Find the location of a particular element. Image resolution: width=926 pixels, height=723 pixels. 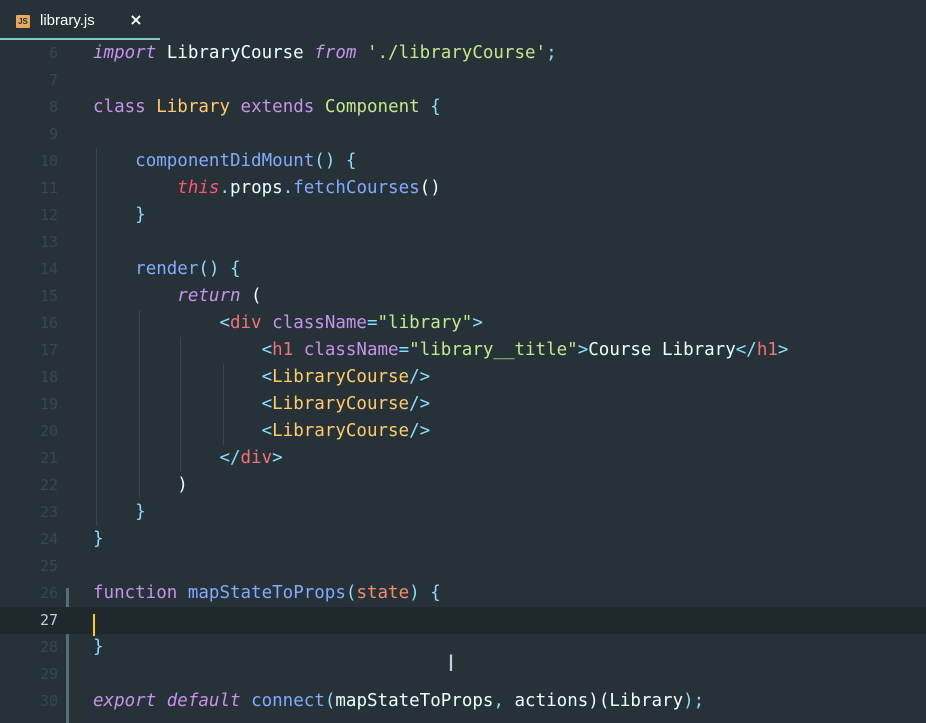

line-number: 29 is located at coordinates (48, 674).